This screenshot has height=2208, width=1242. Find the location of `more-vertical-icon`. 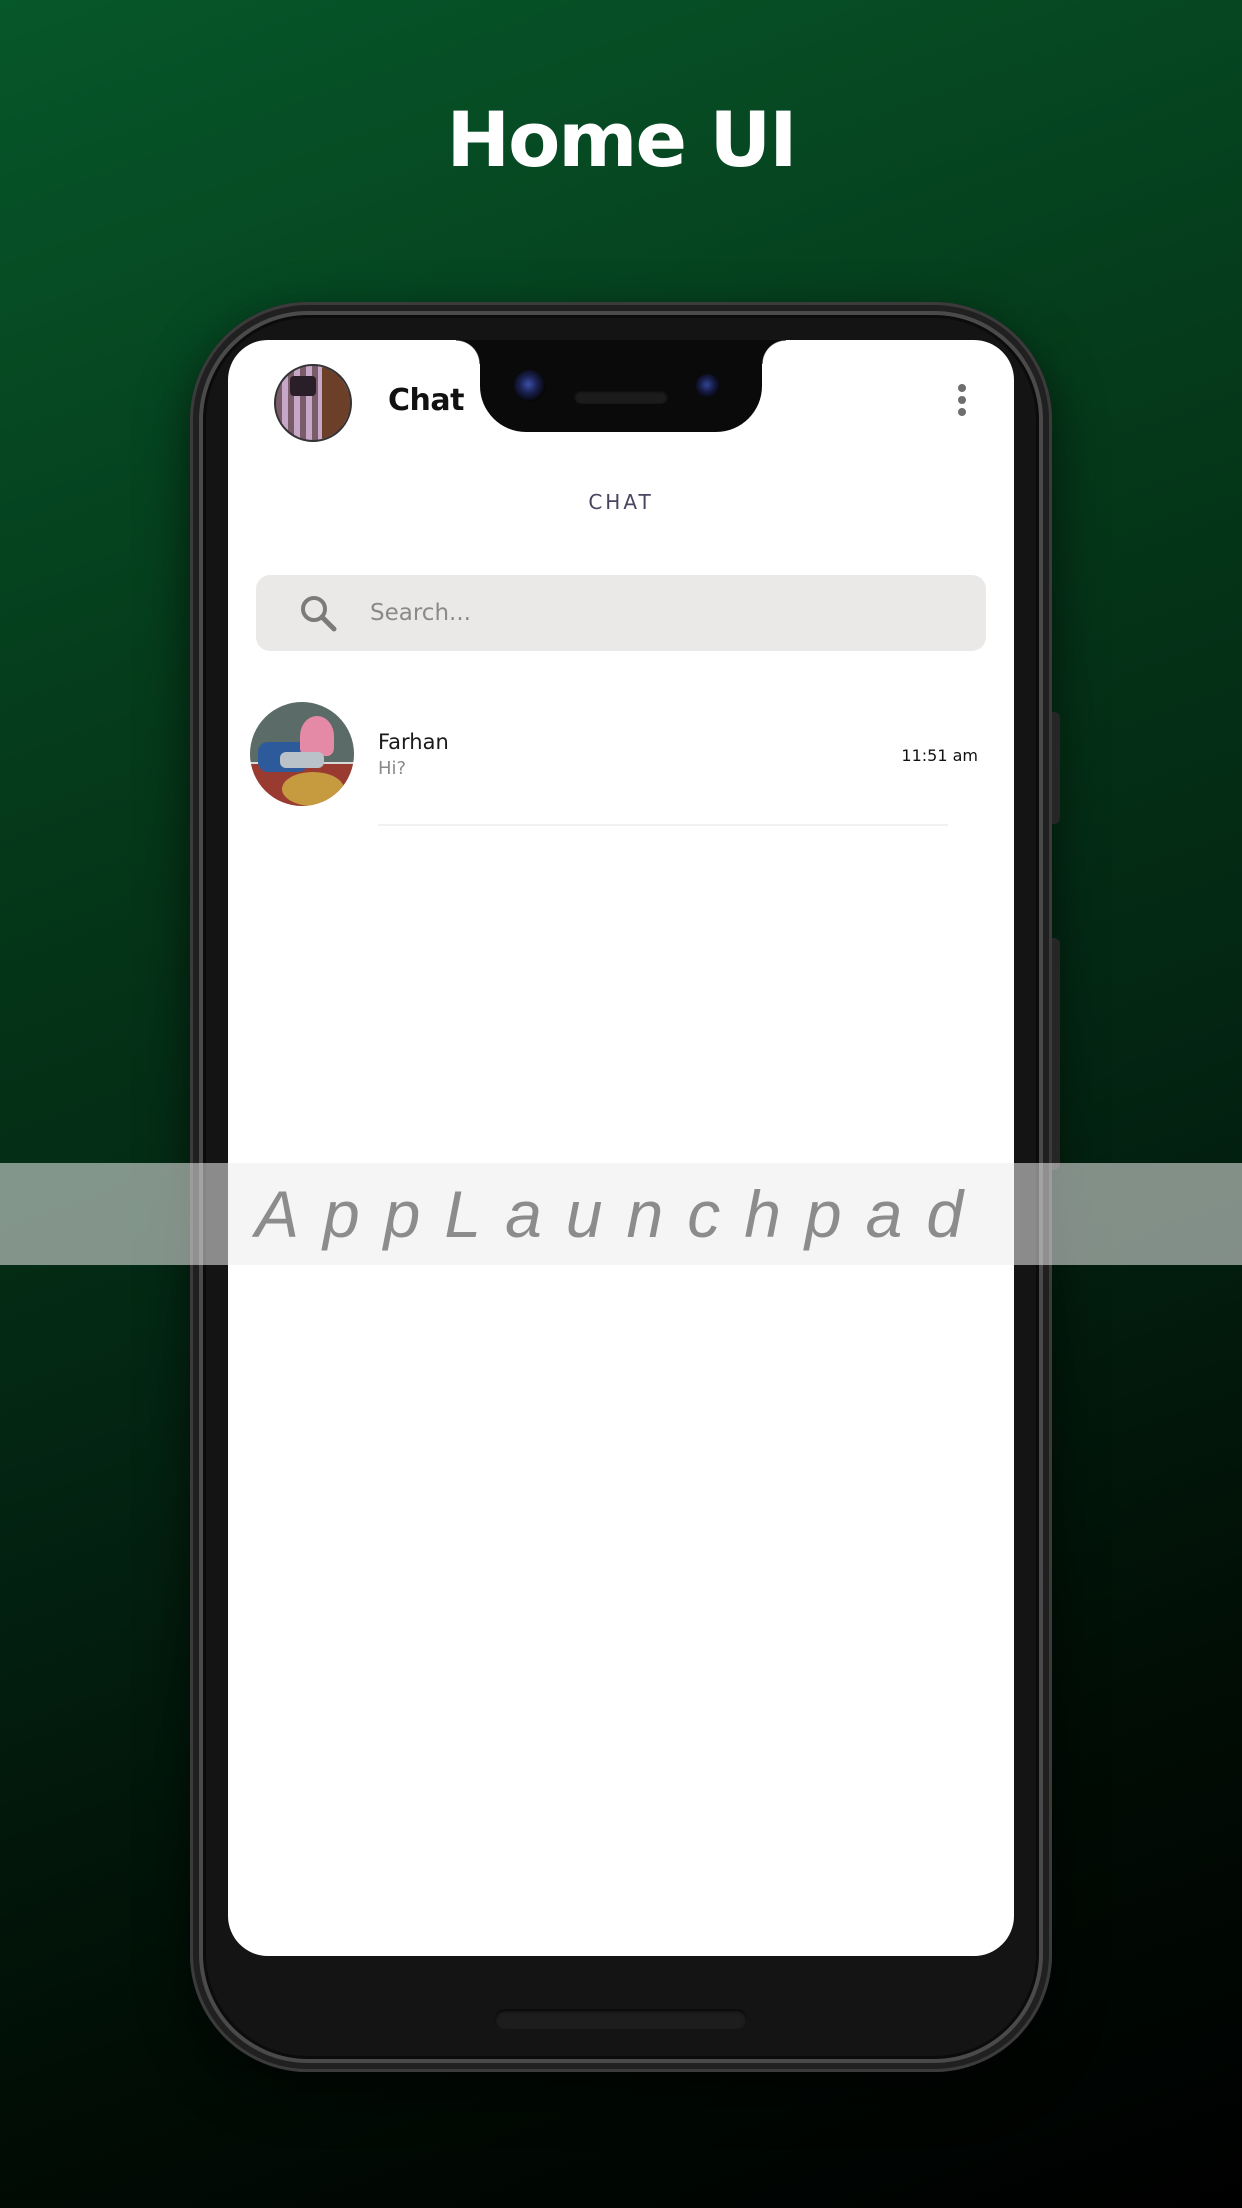

more-vertical-icon is located at coordinates (962, 402).